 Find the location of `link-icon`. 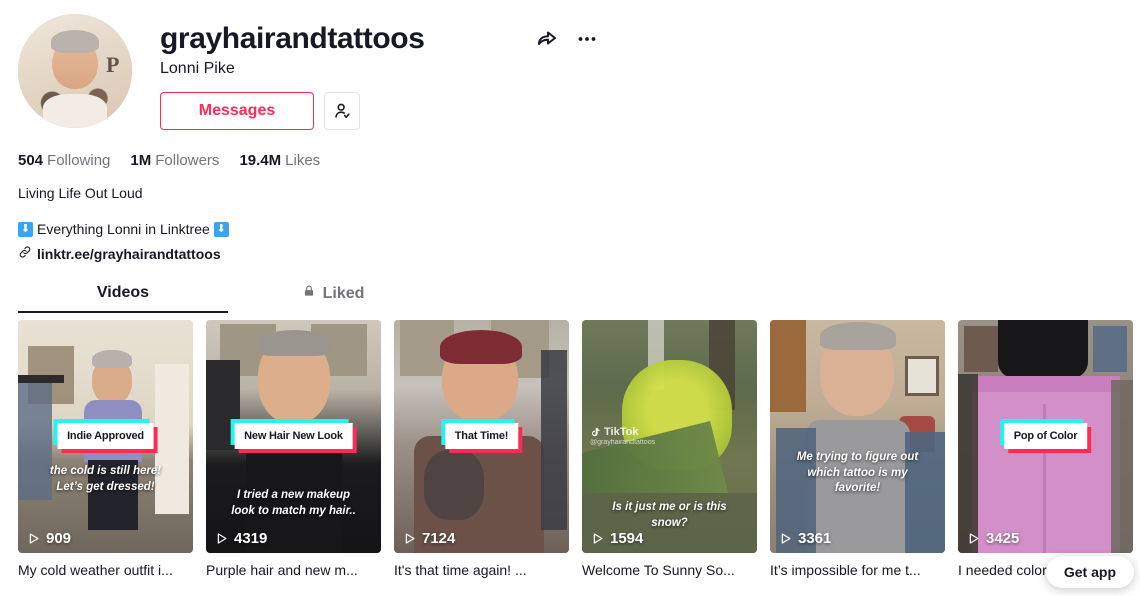

link-icon is located at coordinates (25, 253).